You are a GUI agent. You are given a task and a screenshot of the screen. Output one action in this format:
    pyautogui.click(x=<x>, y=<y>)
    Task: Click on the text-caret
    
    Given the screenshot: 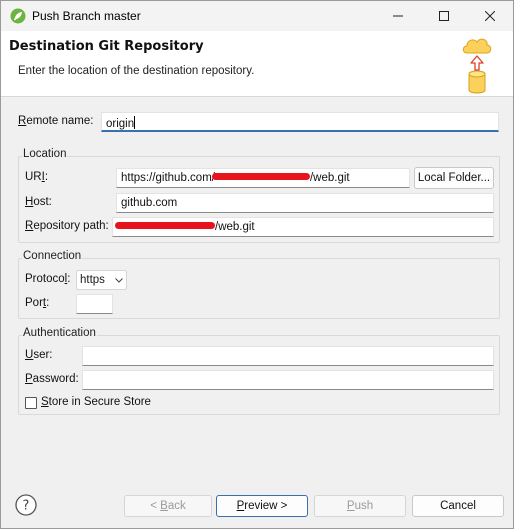 What is the action you would take?
    pyautogui.click(x=135, y=122)
    